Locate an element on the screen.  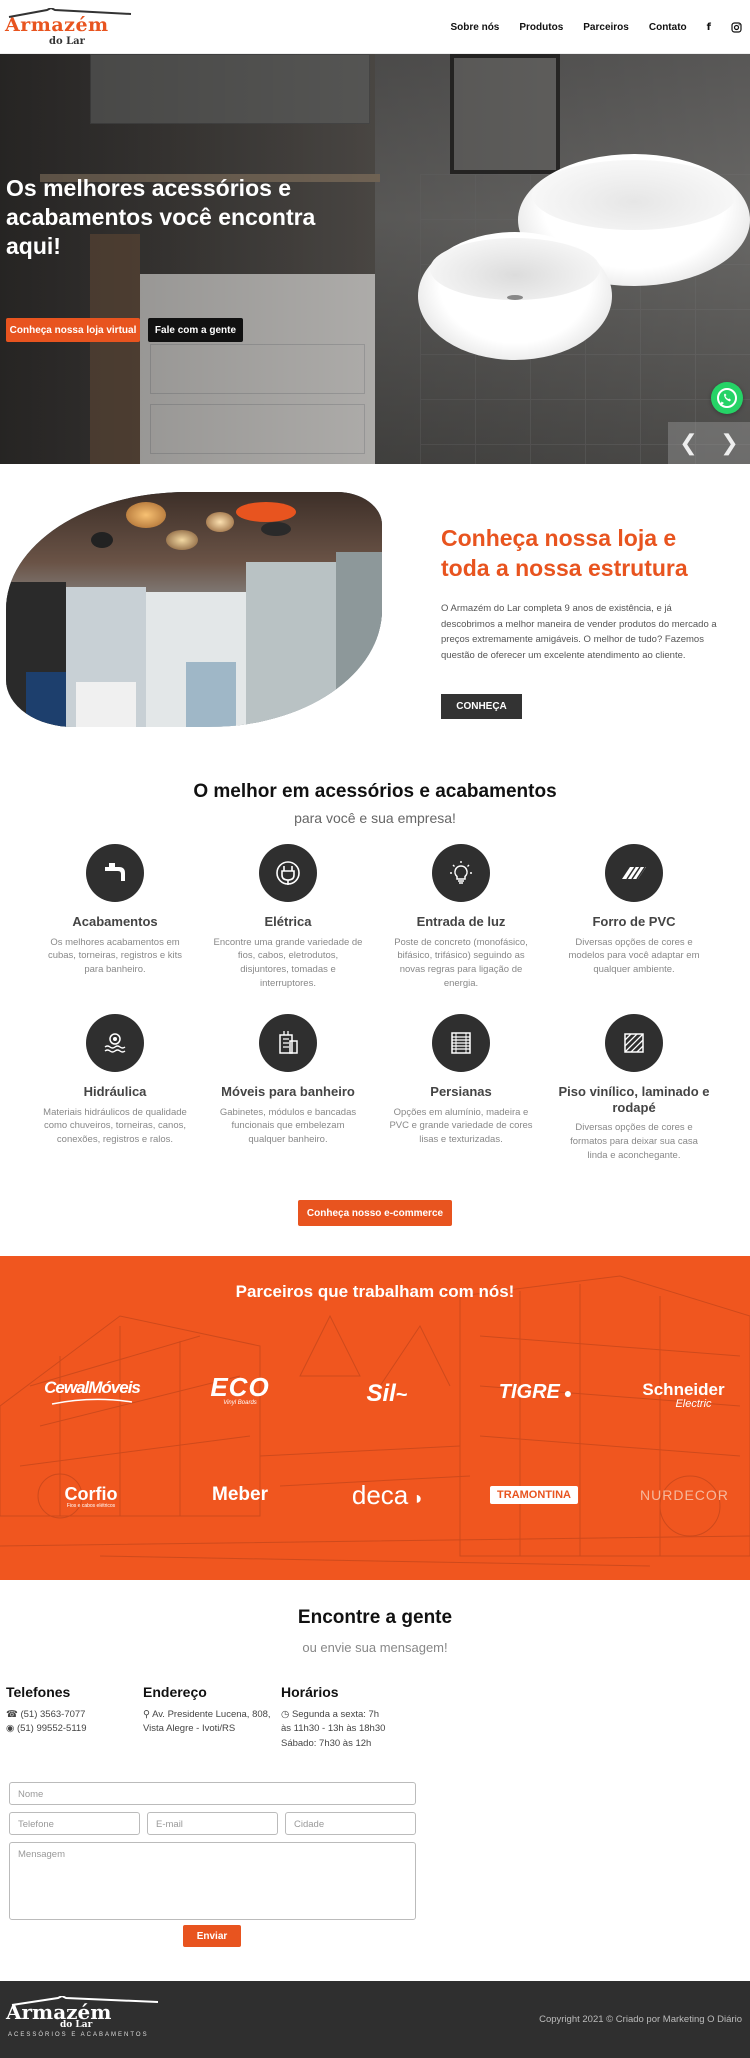
nav-parceiros: Parceiros is located at coordinates (606, 27).